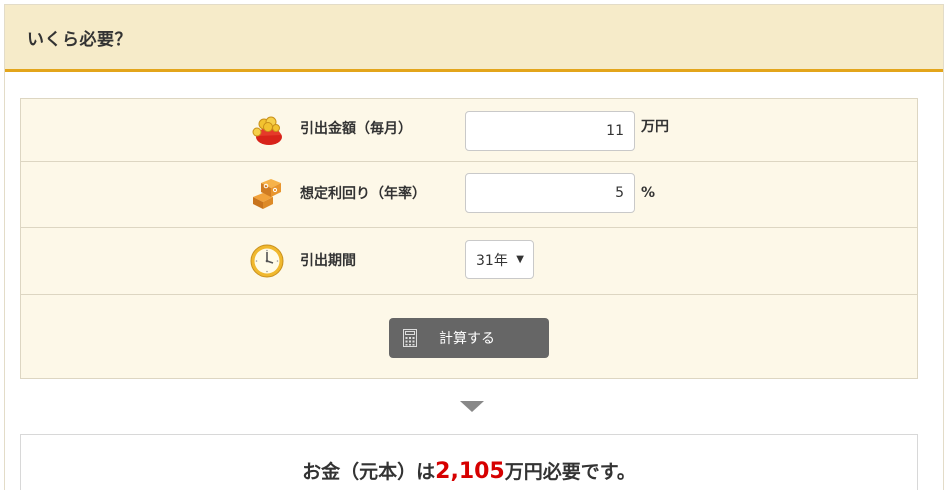  What do you see at coordinates (328, 261) in the screenshot?
I see `period-label: 引出期間` at bounding box center [328, 261].